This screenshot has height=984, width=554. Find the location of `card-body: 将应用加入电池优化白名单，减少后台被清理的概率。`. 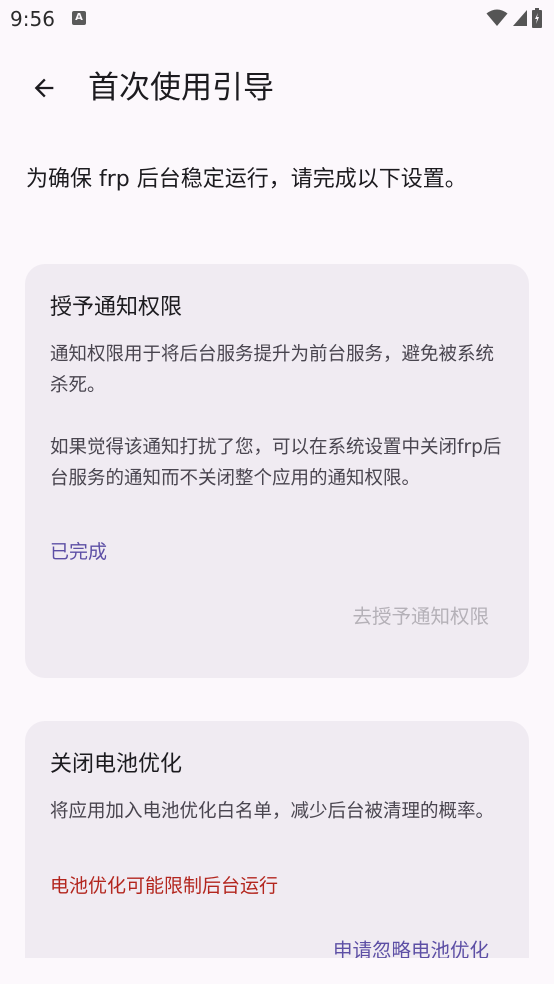

card-body: 将应用加入电池优化白名单，减少后台被清理的概率。 is located at coordinates (277, 811).